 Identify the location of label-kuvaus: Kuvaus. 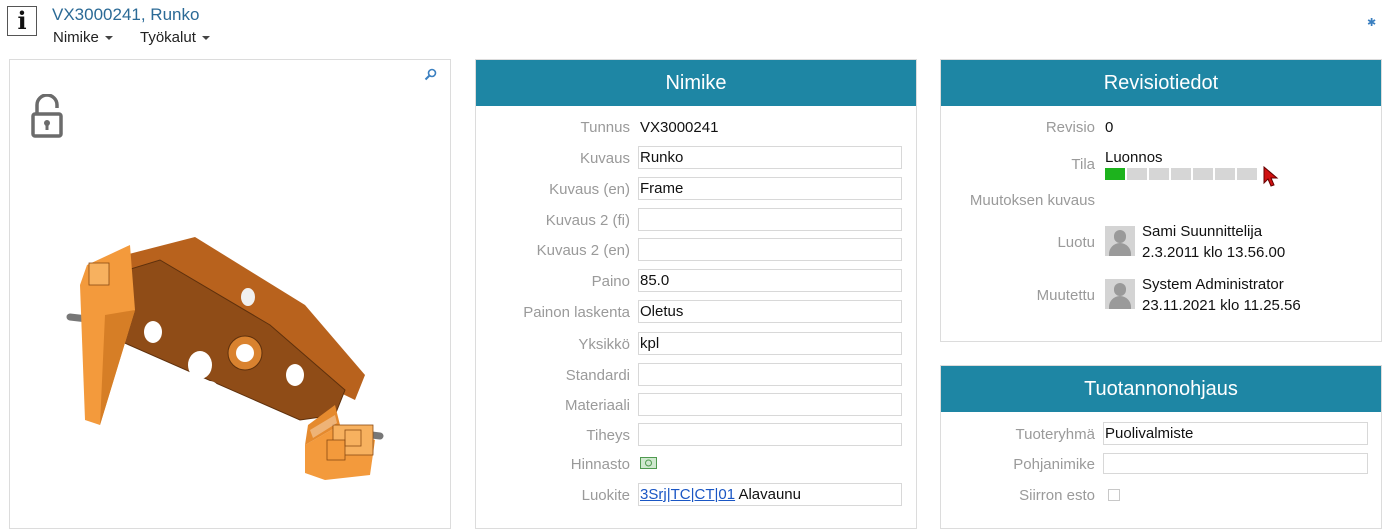
(604, 158).